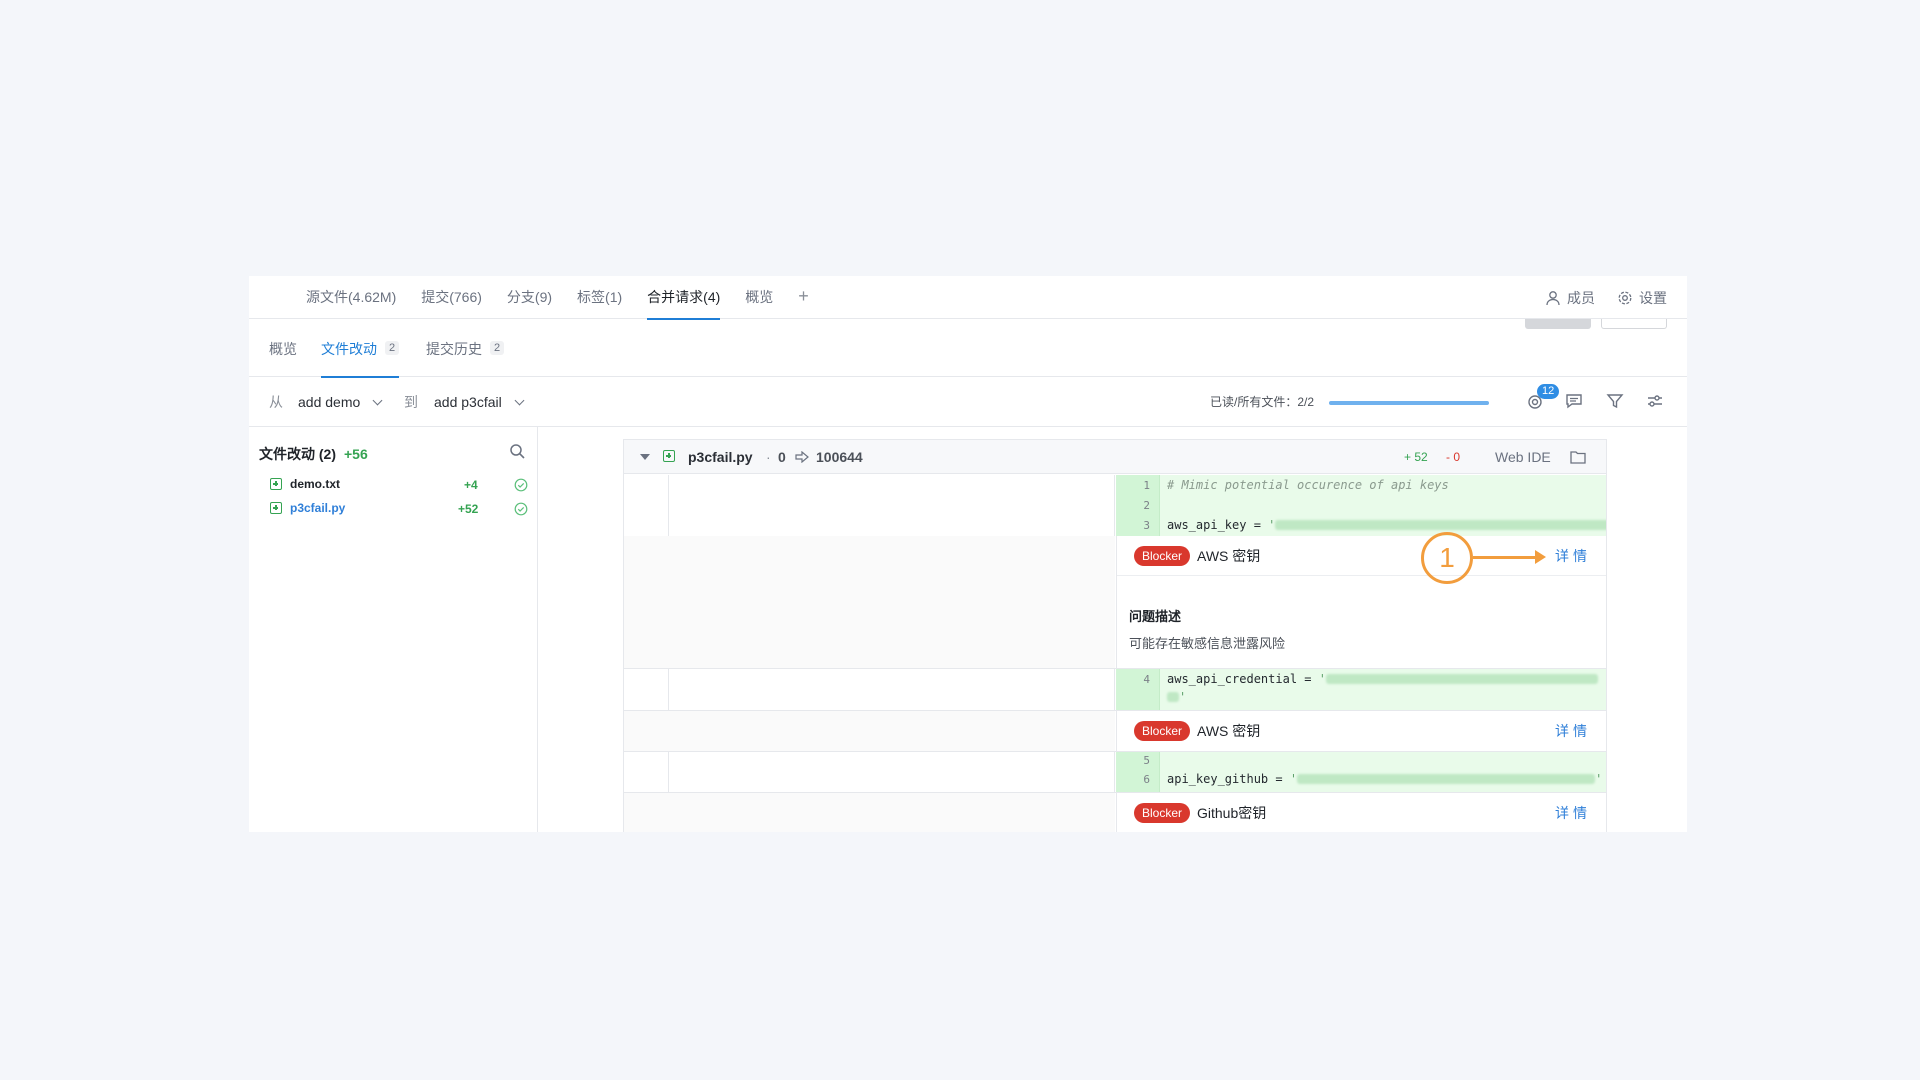  What do you see at coordinates (803, 297) in the screenshot?
I see `add-tab-button: +` at bounding box center [803, 297].